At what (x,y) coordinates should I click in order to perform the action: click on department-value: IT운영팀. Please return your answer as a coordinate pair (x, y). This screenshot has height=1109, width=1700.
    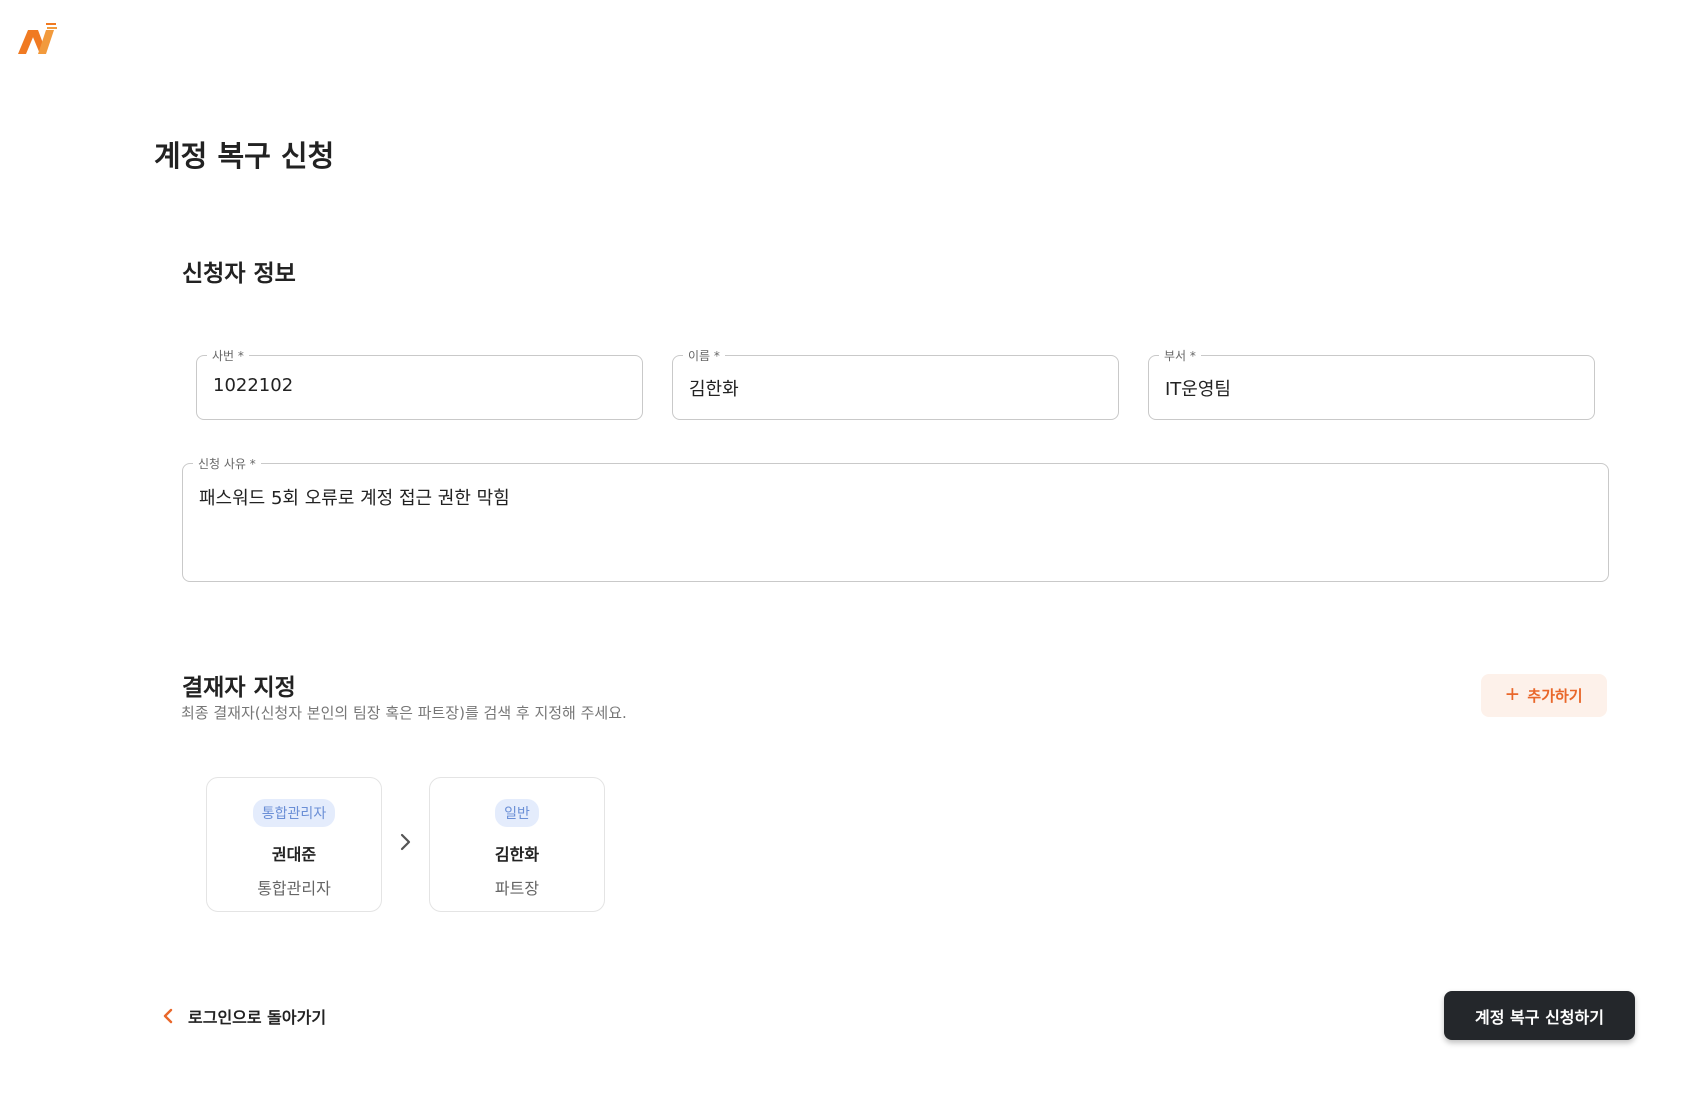
    Looking at the image, I should click on (1198, 389).